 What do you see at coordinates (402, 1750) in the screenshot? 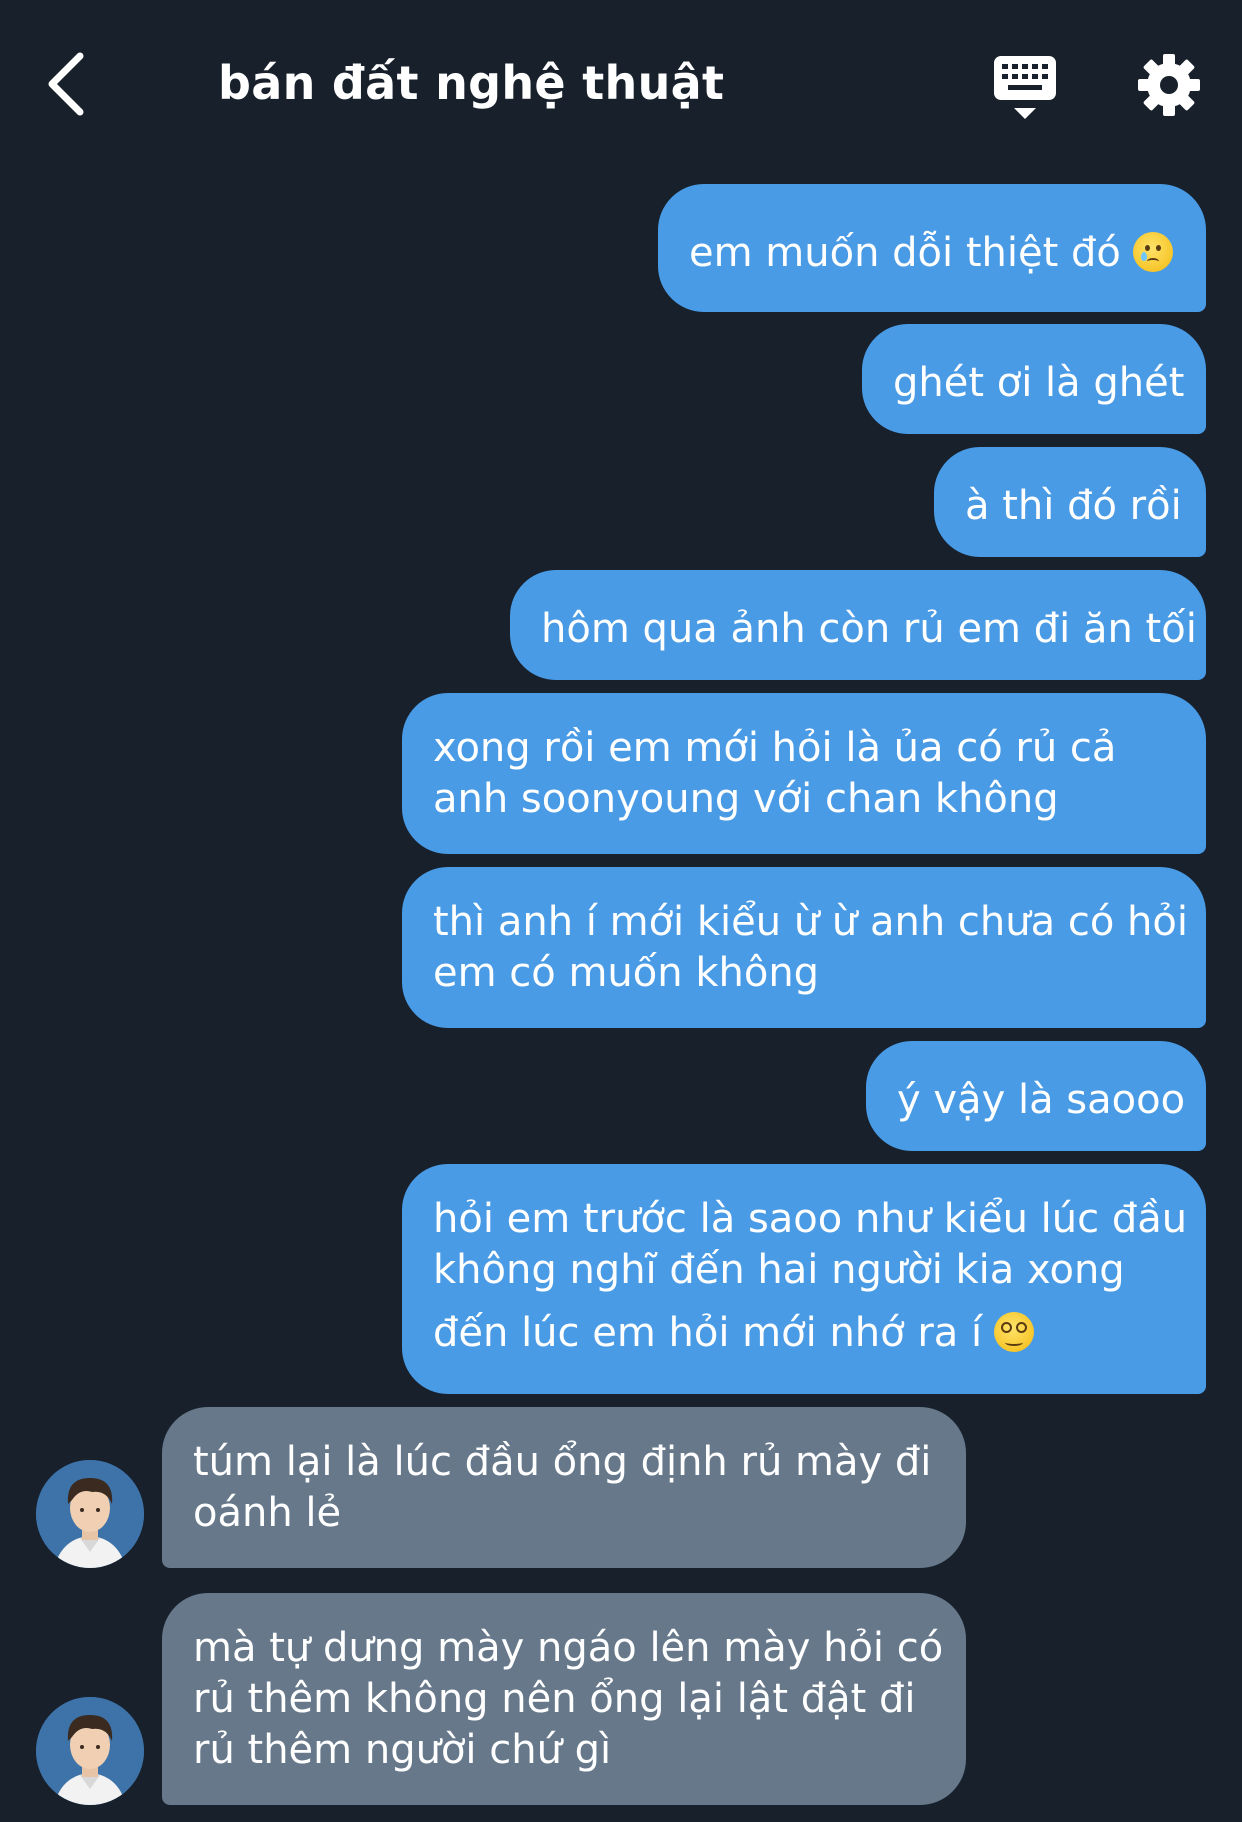
I see `message-text: rủ thêm người chứ gì` at bounding box center [402, 1750].